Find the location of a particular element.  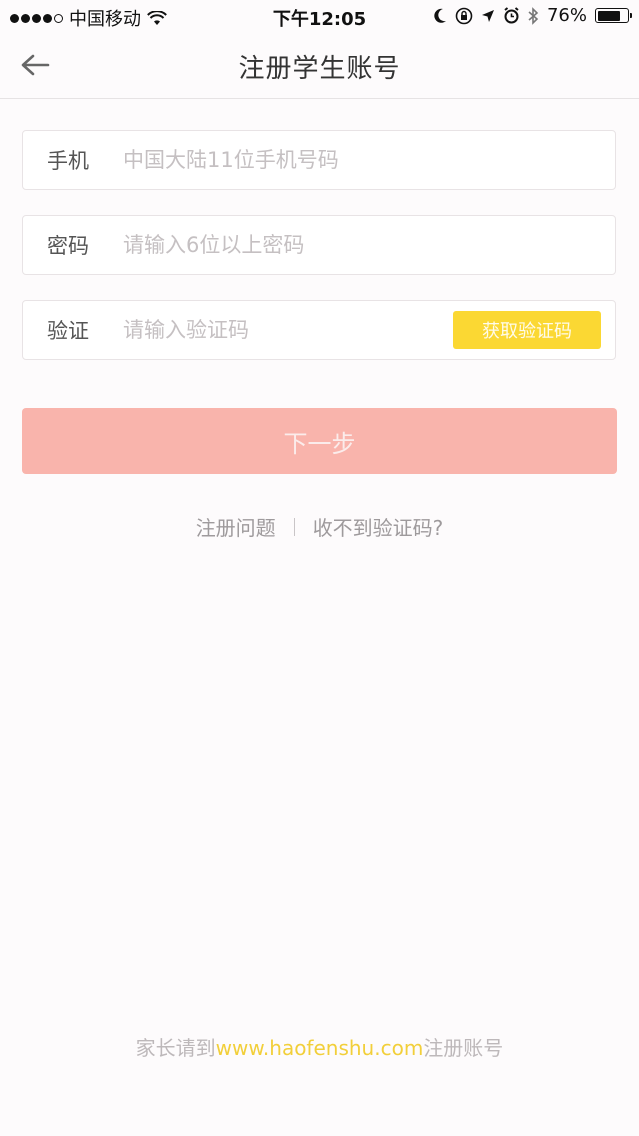

get-code-button: 获取验证码 is located at coordinates (527, 330).